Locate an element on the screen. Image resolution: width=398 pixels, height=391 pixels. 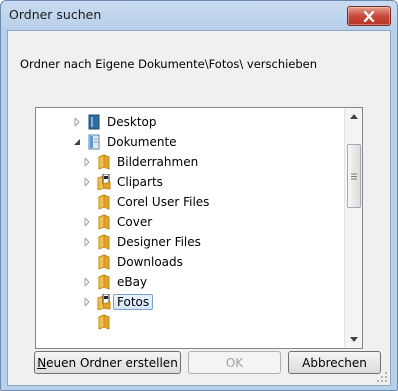
tree-item-partial is located at coordinates (106, 322).